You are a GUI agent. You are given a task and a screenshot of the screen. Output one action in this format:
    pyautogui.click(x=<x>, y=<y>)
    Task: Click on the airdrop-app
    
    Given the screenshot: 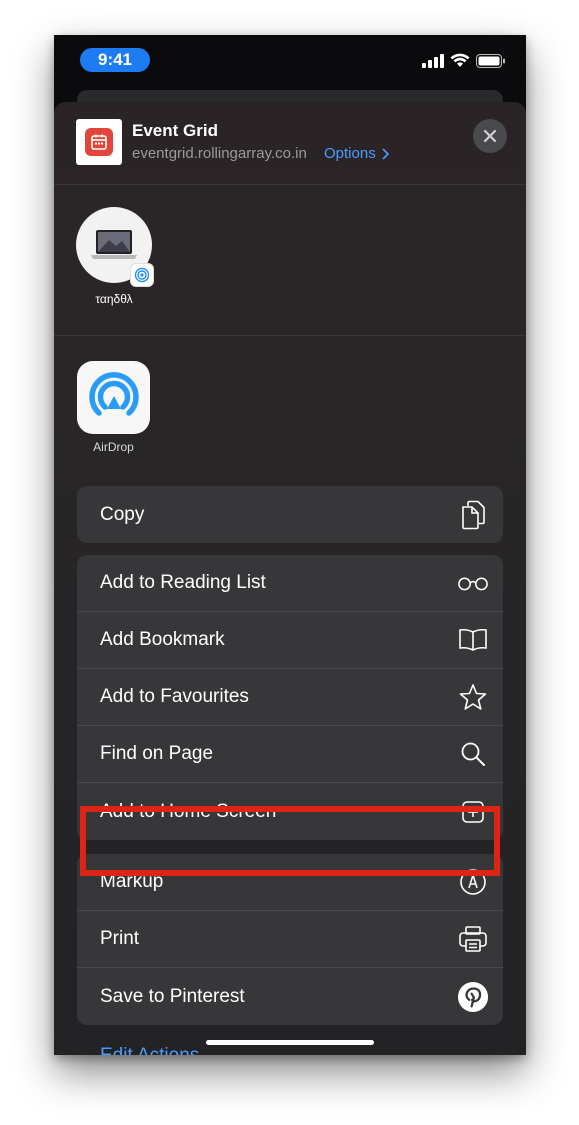 What is the action you would take?
    pyautogui.click(x=113, y=397)
    